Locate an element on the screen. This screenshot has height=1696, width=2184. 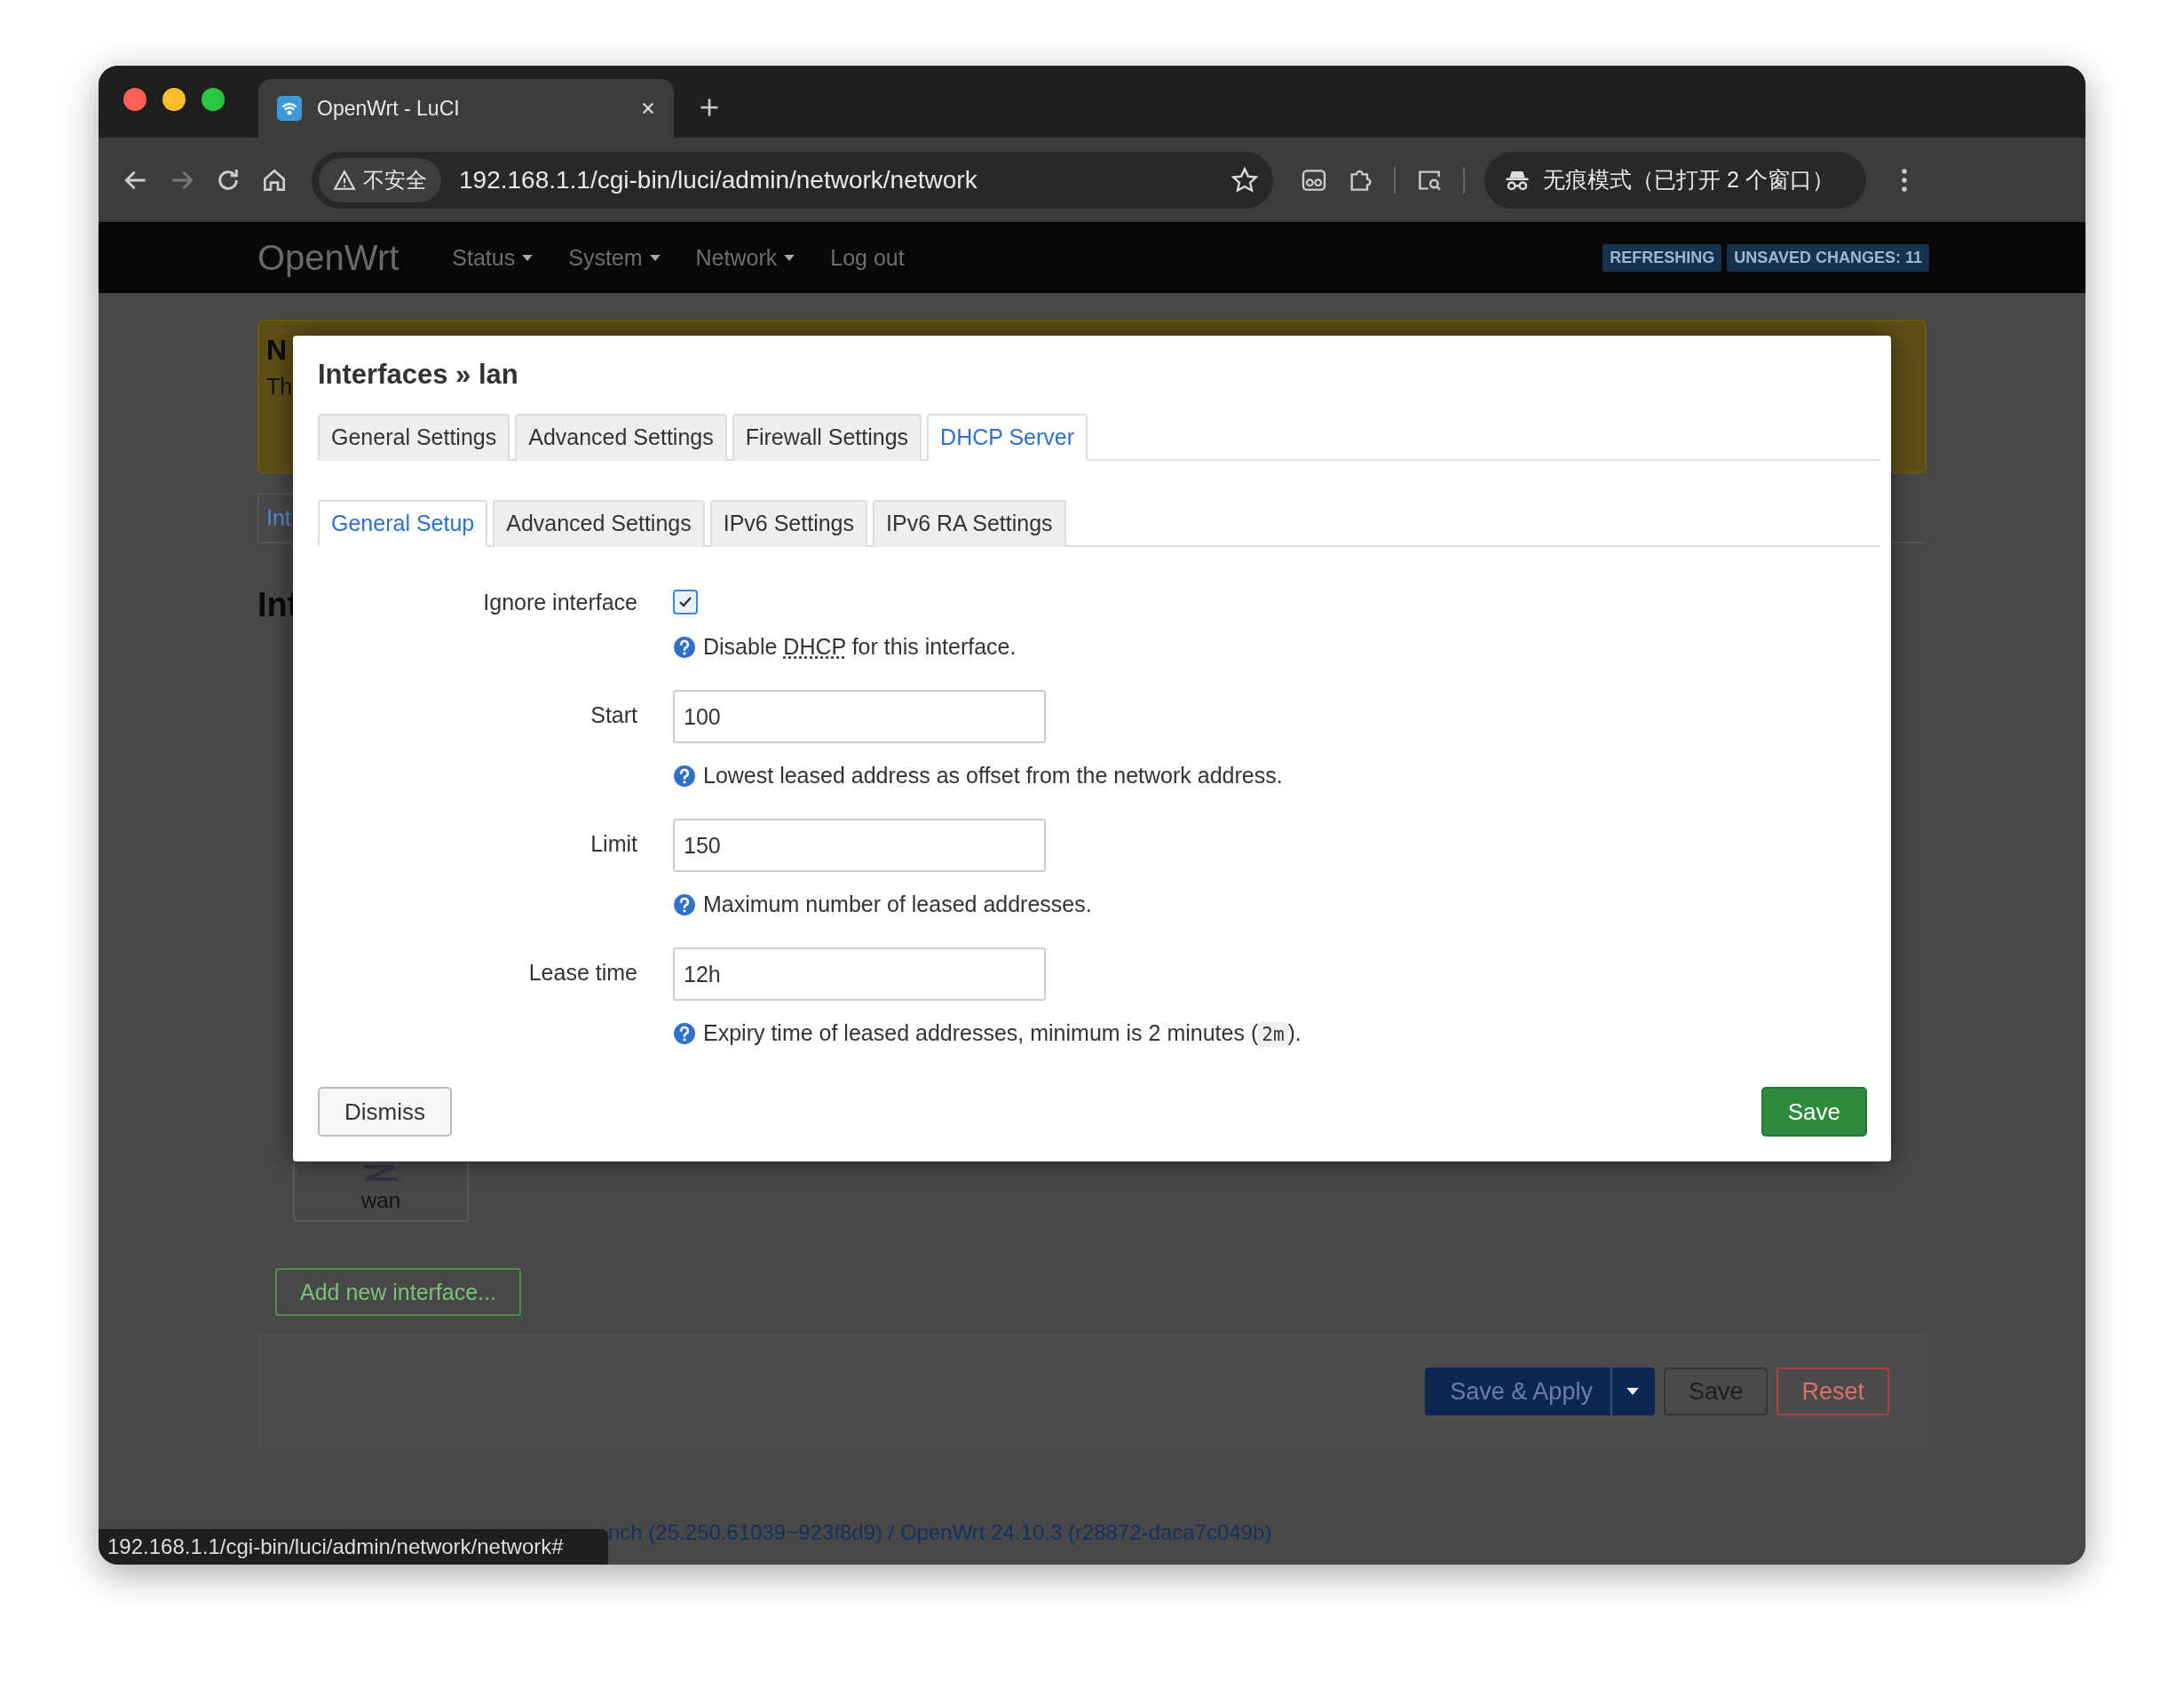
link-status-tooltip: 192.168.1.1/cgi-bin/luci/admin/network/network# is located at coordinates (353, 1547).